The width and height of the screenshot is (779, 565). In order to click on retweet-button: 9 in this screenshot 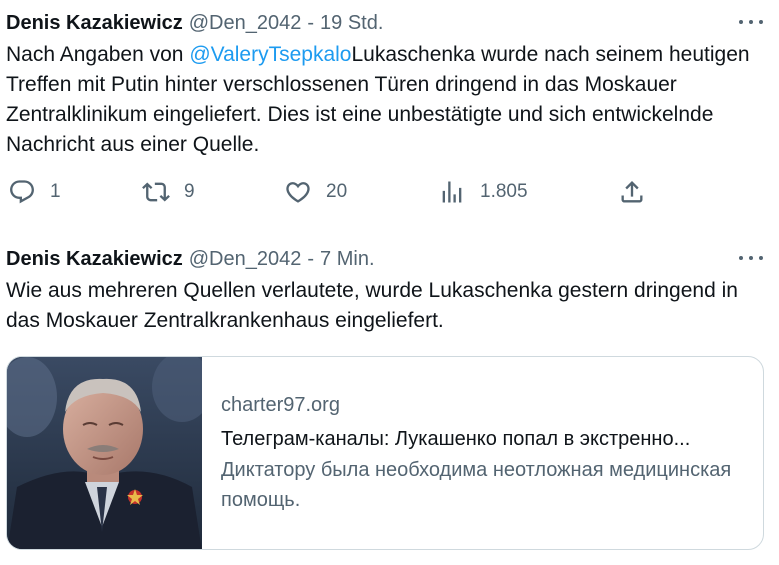, I will do `click(168, 192)`.